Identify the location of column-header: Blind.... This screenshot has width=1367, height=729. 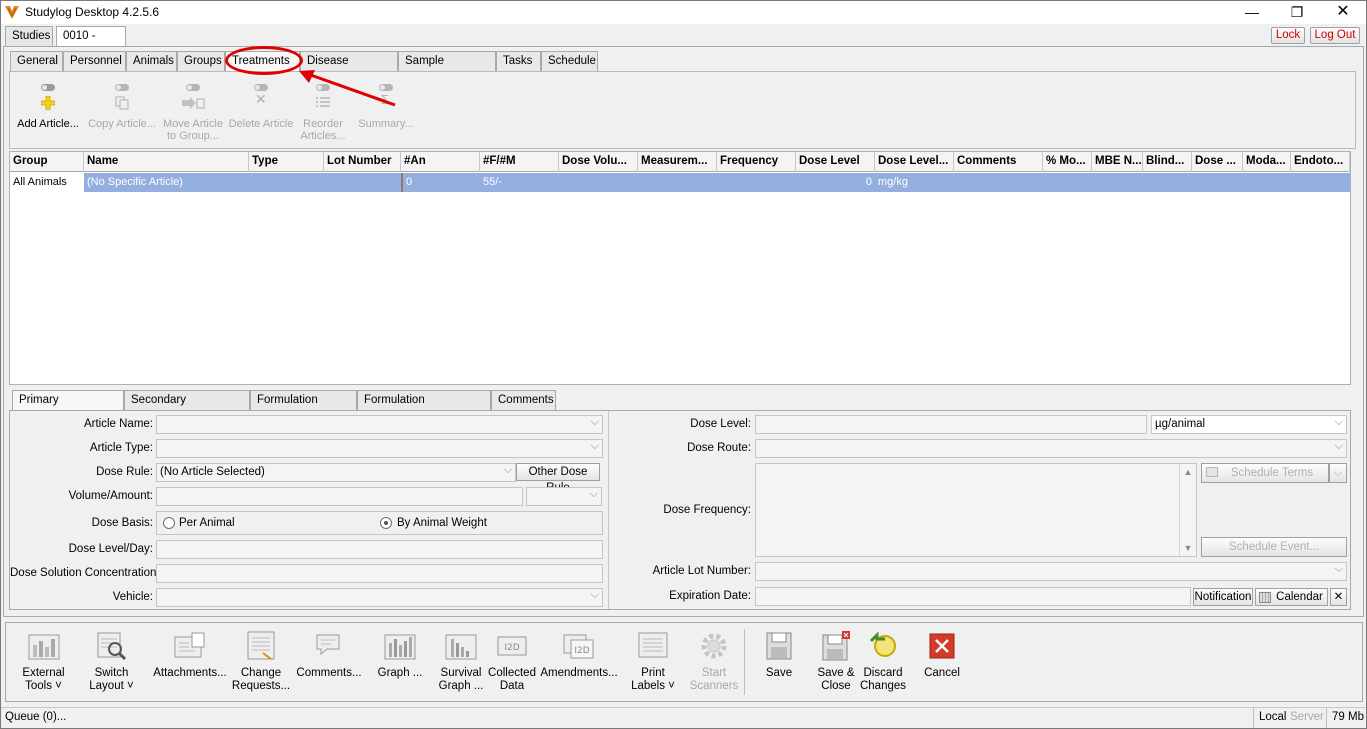
(1167, 162).